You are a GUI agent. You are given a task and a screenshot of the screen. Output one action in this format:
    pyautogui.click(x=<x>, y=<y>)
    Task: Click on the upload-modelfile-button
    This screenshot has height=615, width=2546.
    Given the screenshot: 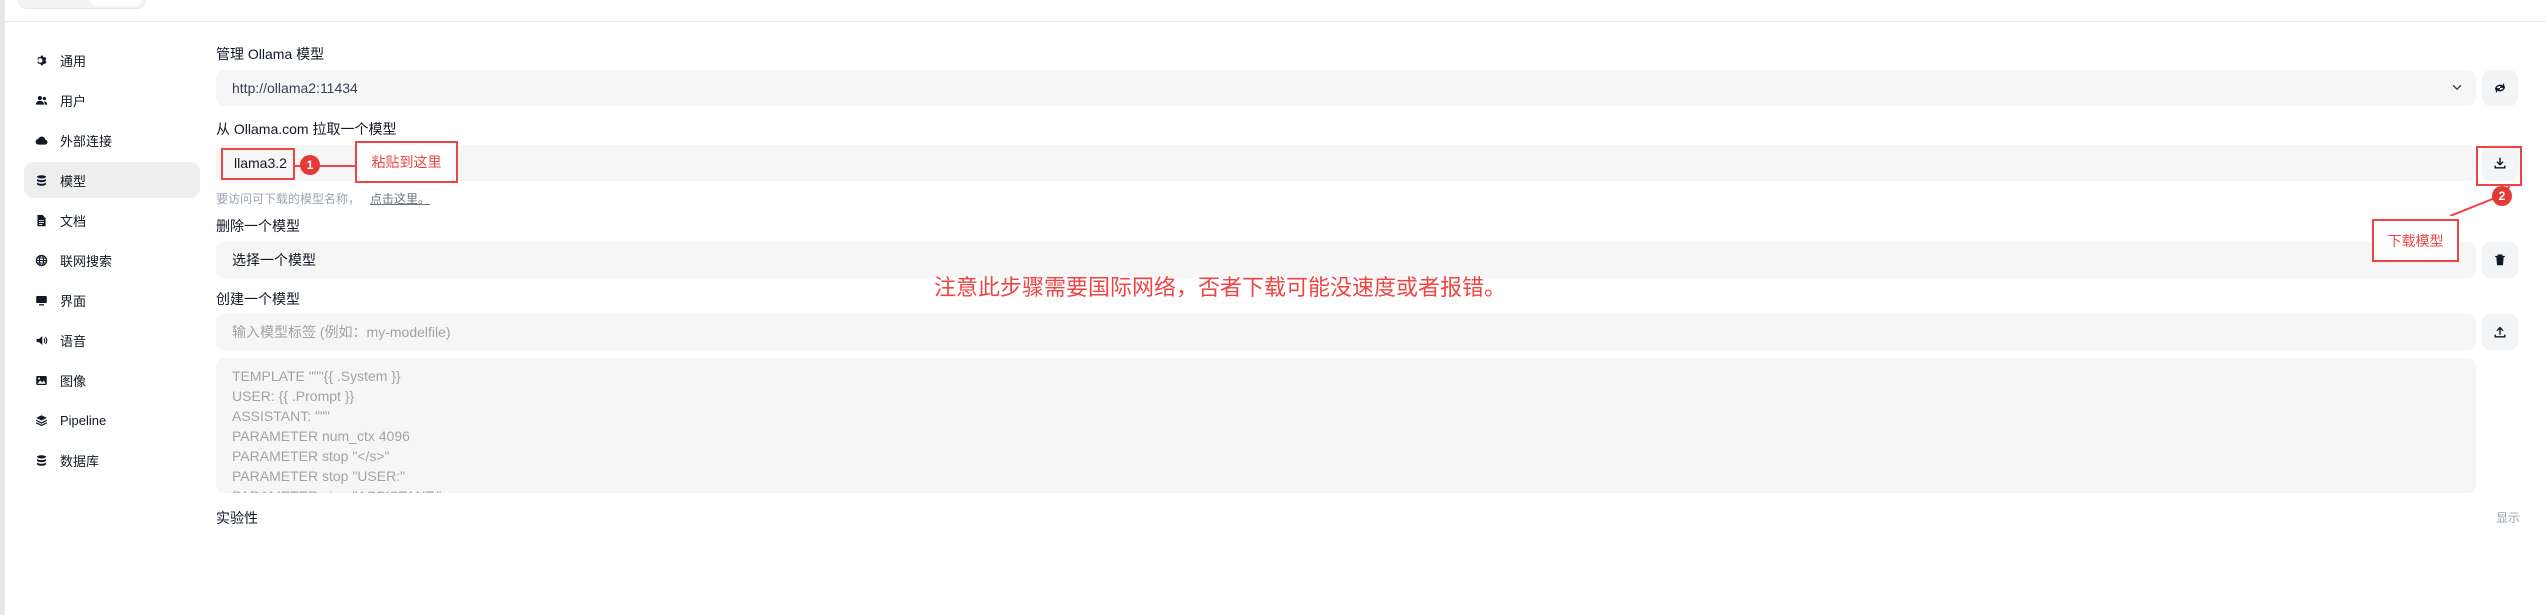 What is the action you would take?
    pyautogui.click(x=2500, y=332)
    